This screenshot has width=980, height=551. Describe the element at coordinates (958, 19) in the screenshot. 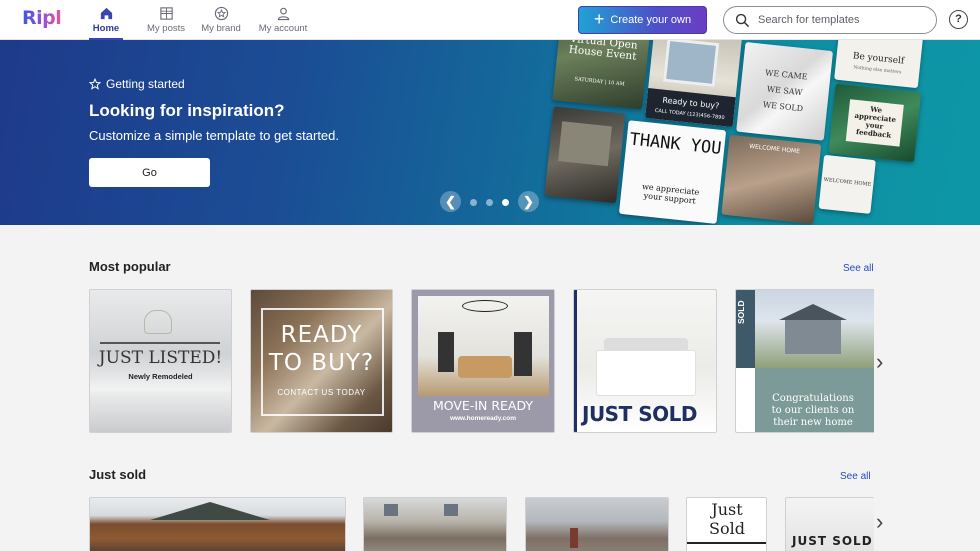

I see `help-icon: ?` at that location.